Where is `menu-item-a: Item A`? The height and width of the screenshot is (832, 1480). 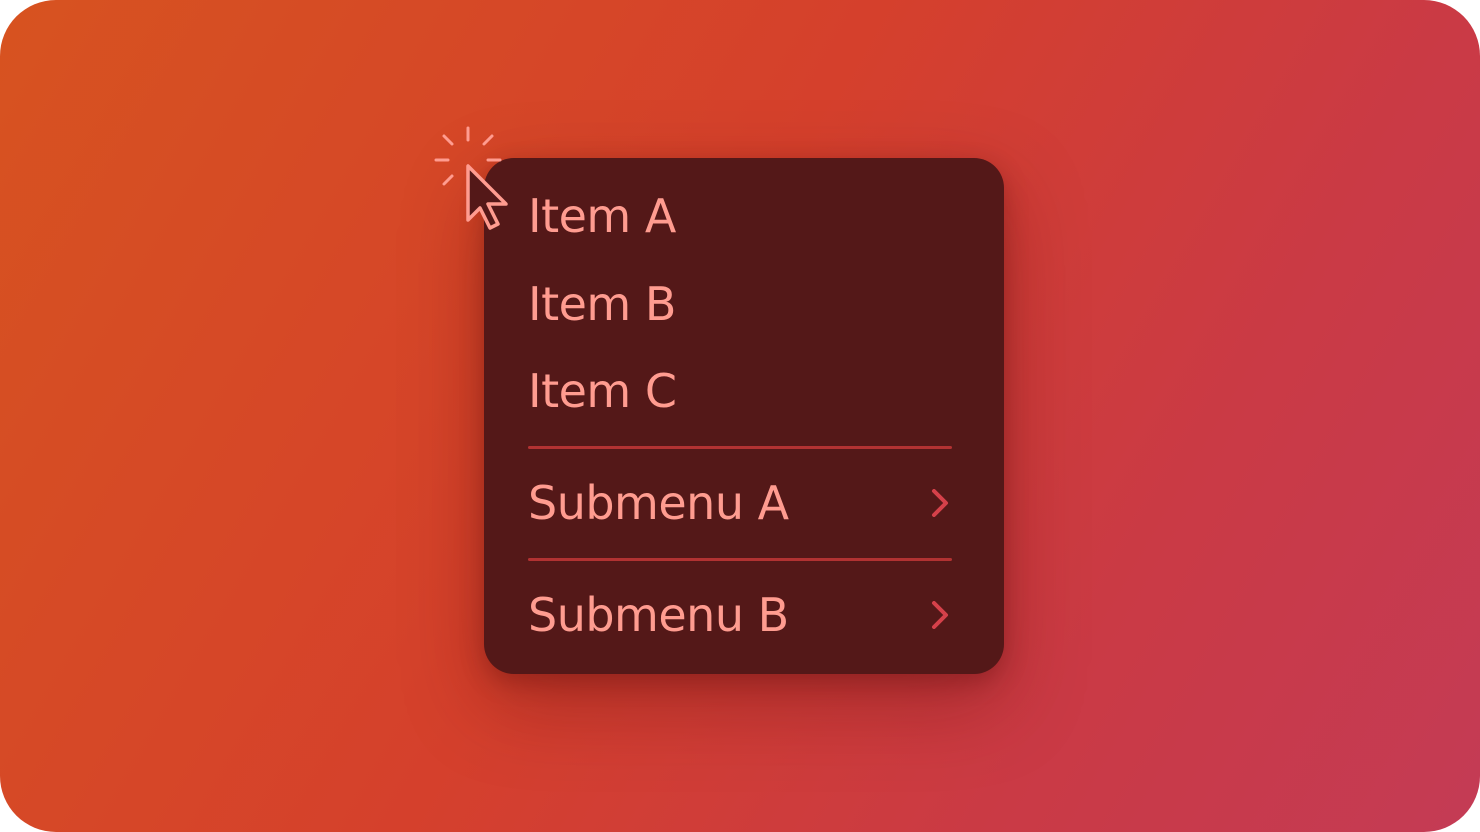 menu-item-a: Item A is located at coordinates (744, 216).